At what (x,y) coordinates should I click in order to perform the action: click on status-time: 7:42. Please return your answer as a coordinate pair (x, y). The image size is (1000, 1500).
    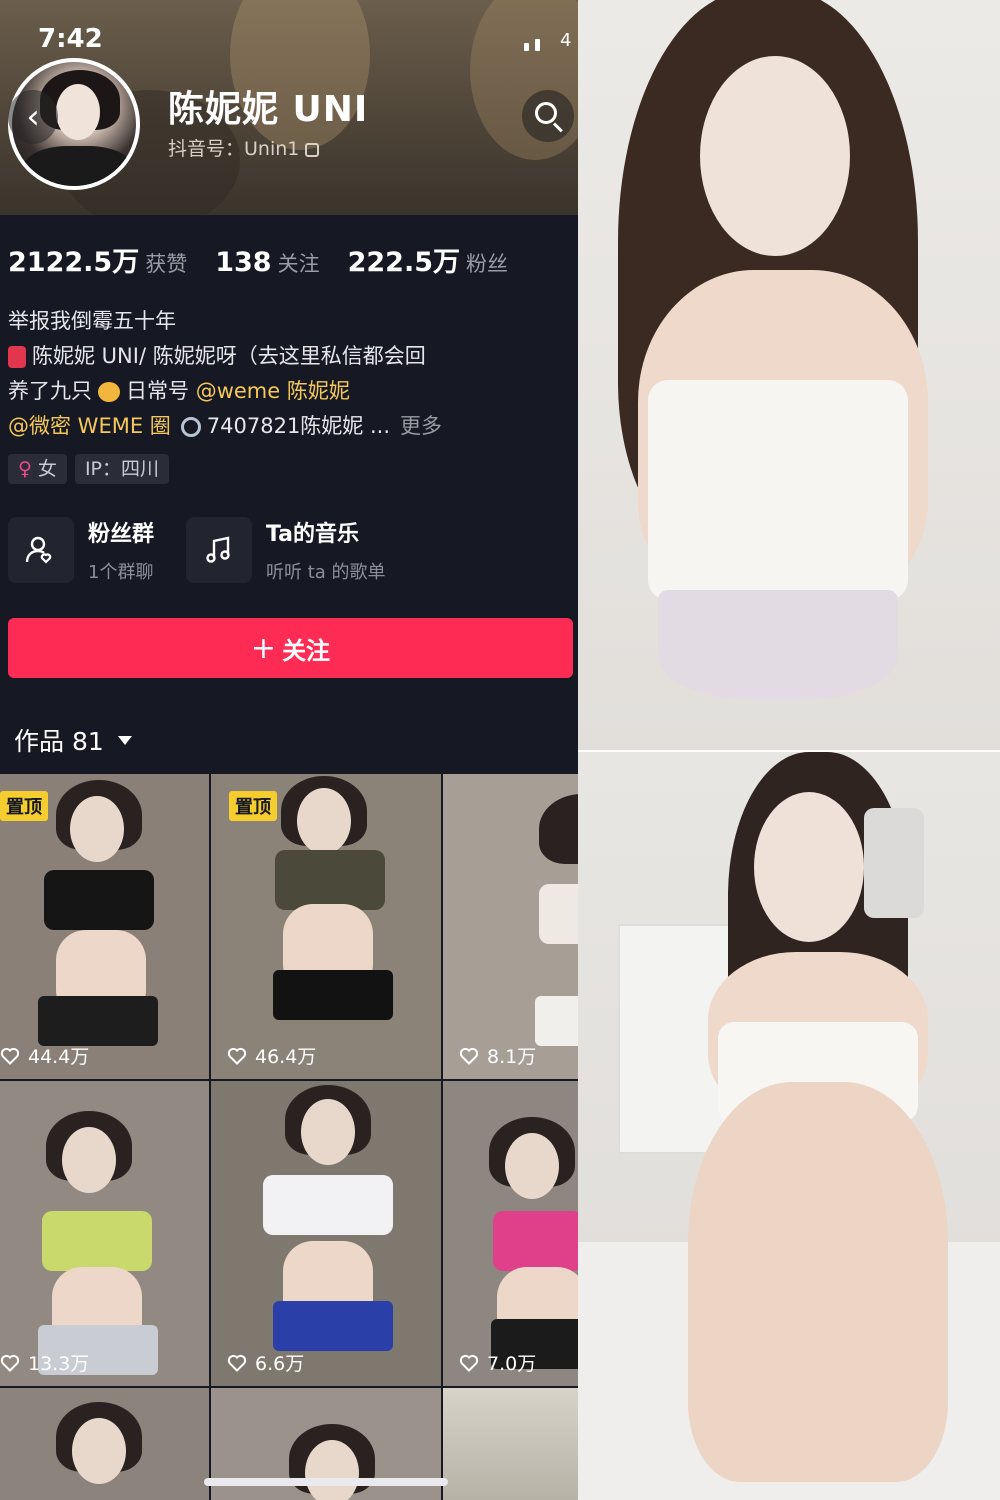
    Looking at the image, I should click on (70, 39).